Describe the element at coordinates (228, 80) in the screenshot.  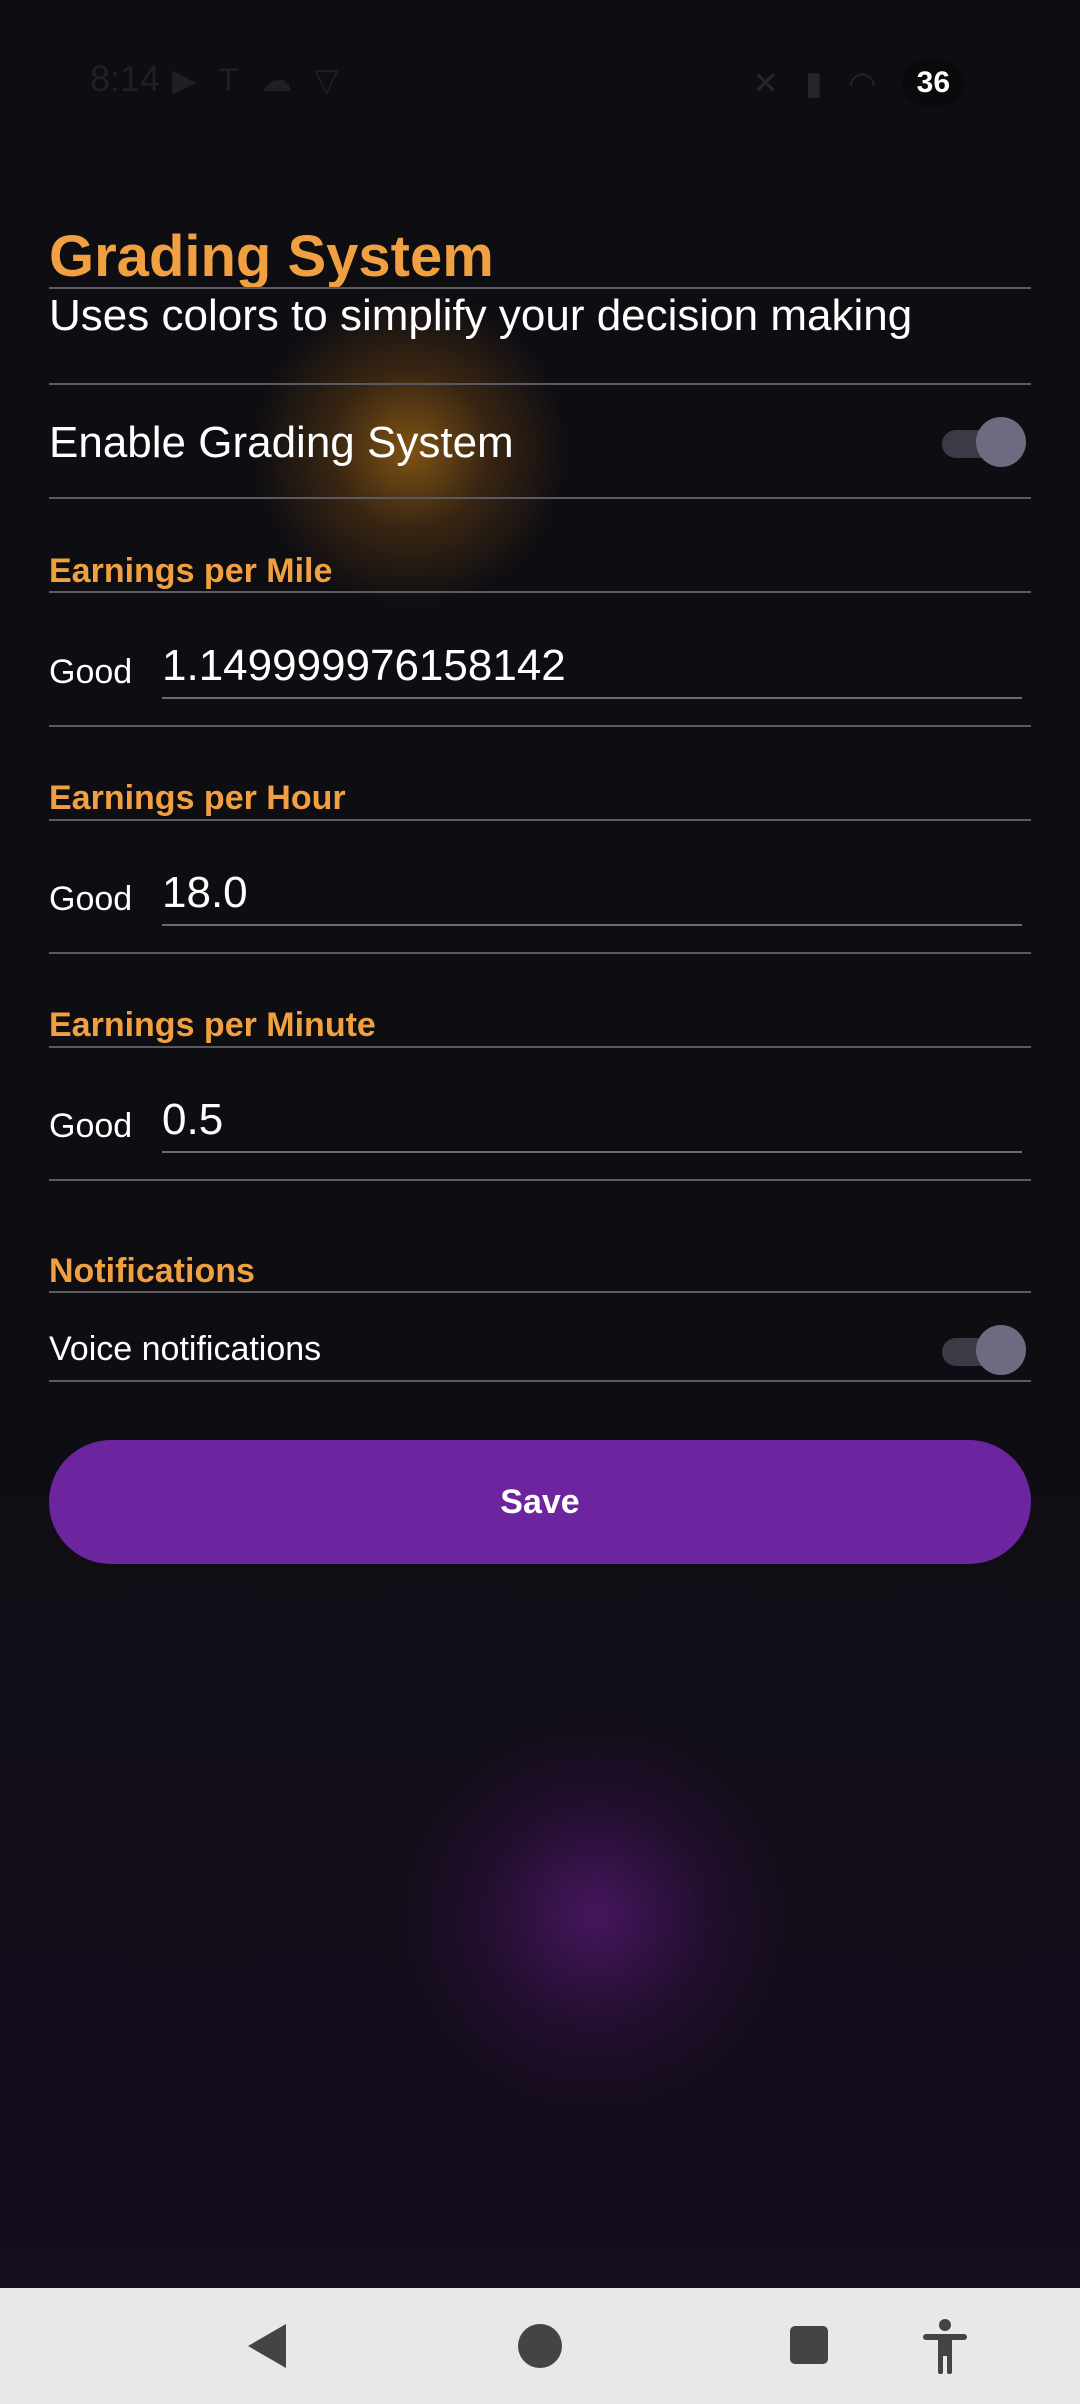
I see `tesla-icon: T` at that location.